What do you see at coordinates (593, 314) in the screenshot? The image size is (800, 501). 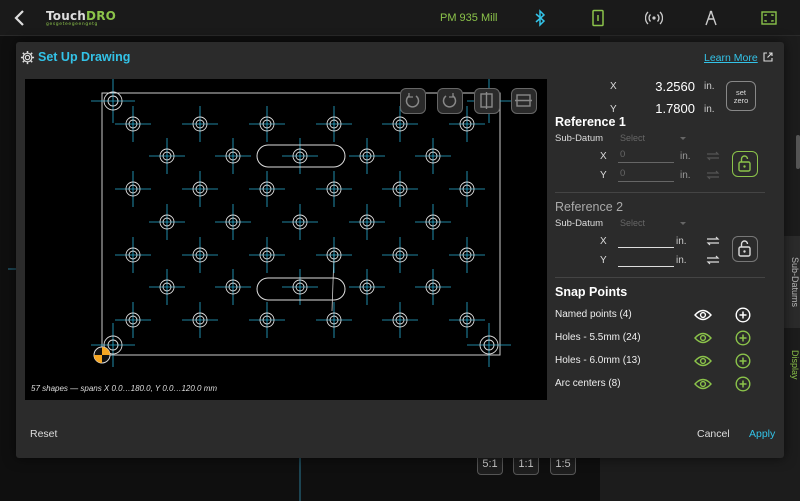 I see `snap-point-label: Named points (4)` at bounding box center [593, 314].